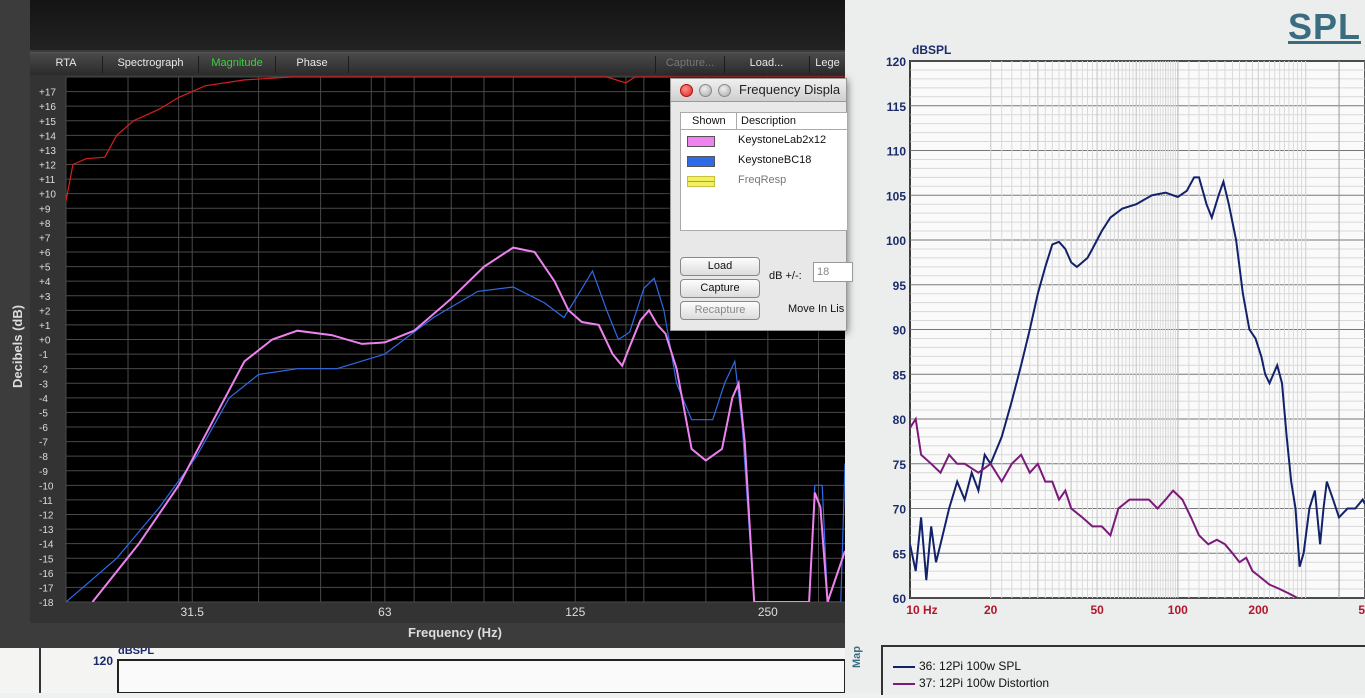 This screenshot has height=698, width=1365. I want to click on dialog-load-button: Load, so click(720, 266).